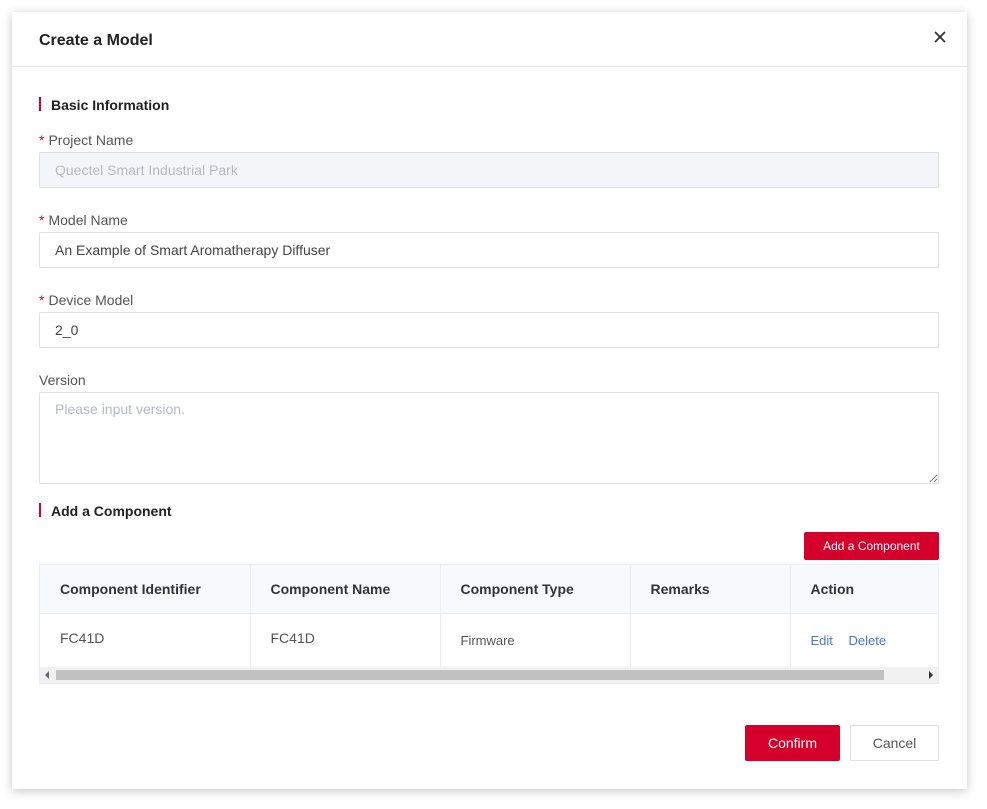 The width and height of the screenshot is (987, 809). I want to click on project-name-label: * Project Name, so click(86, 140).